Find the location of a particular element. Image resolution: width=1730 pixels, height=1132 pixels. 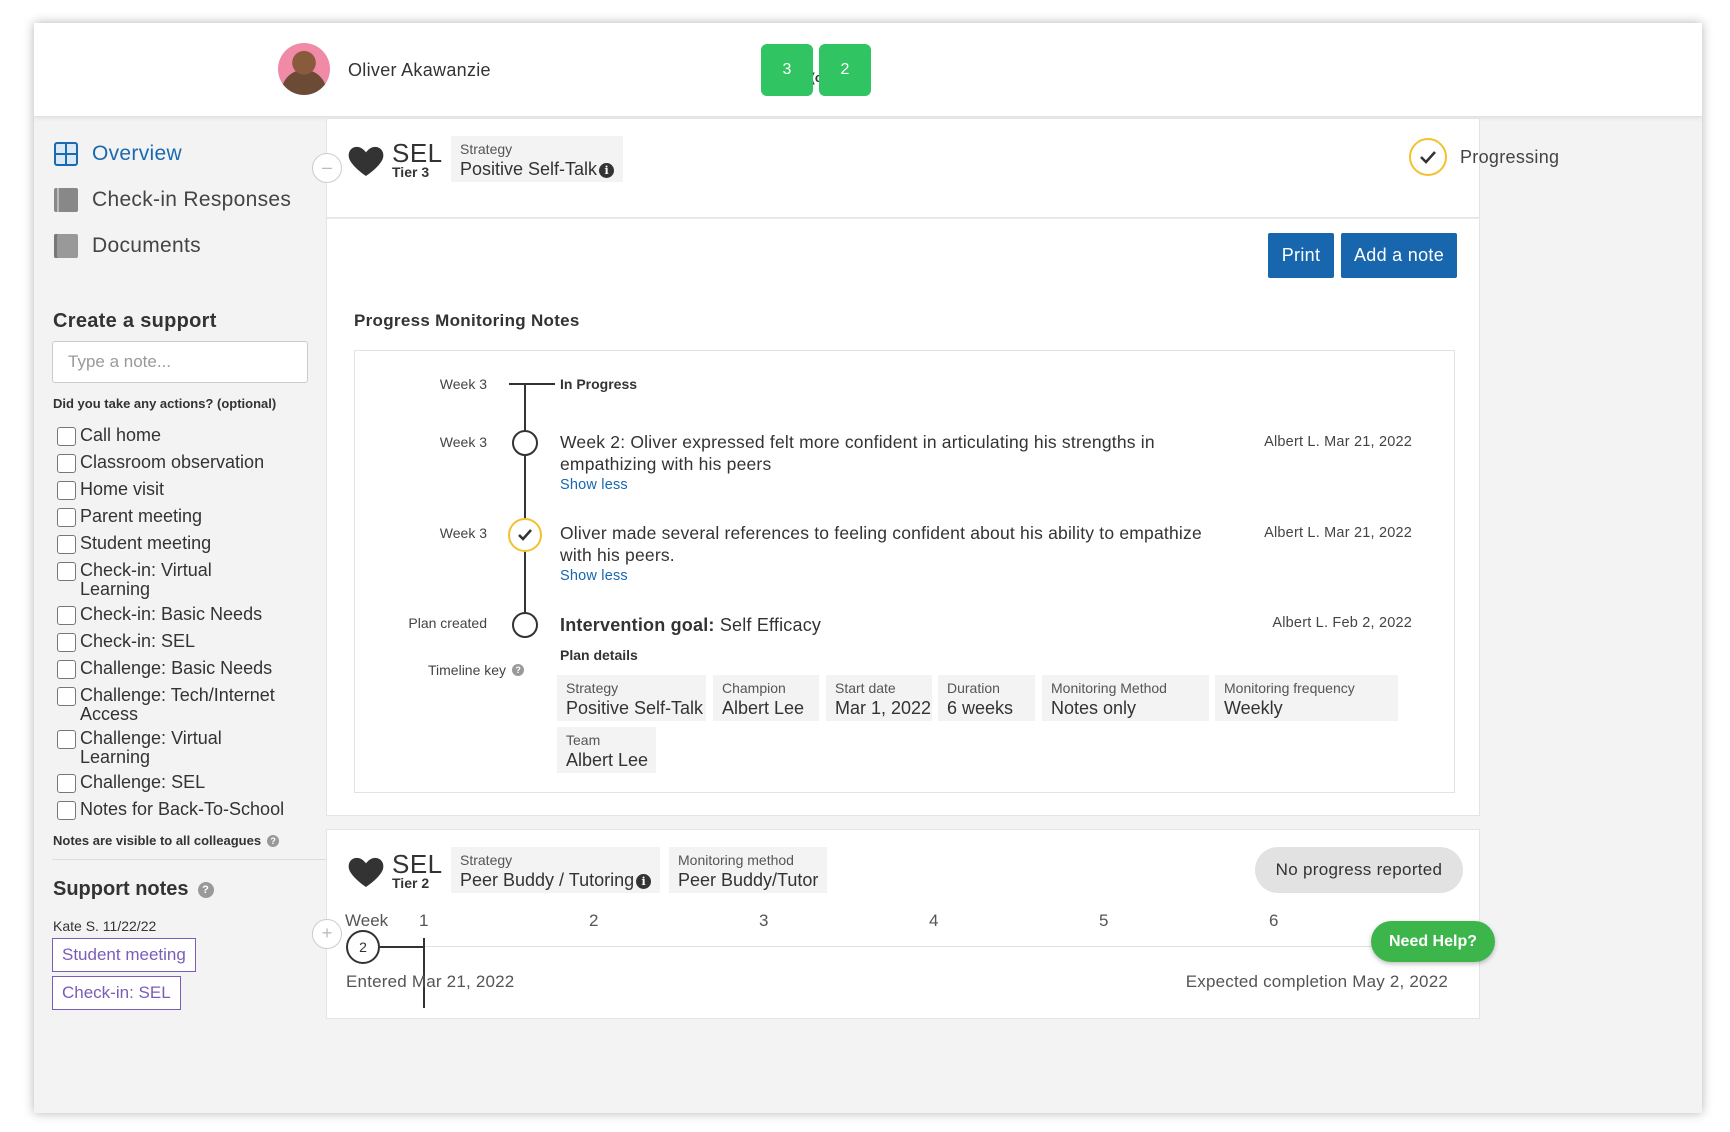

current-week-marker: 2 is located at coordinates (363, 947).